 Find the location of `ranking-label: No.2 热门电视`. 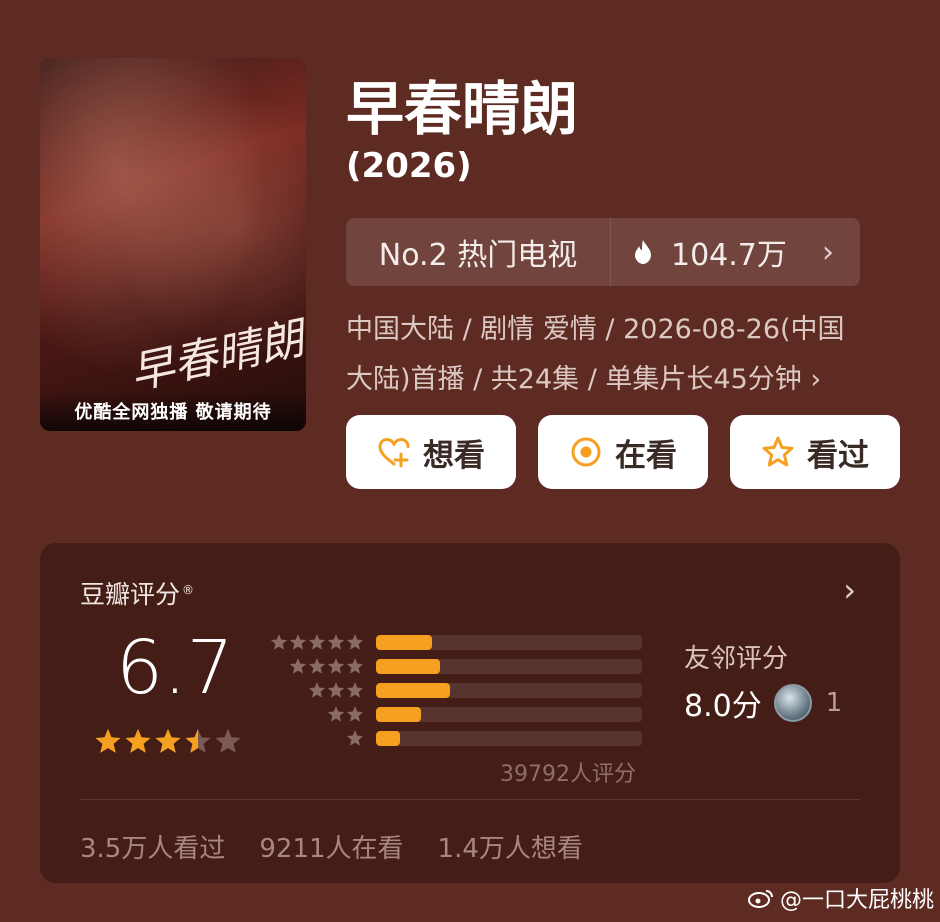

ranking-label: No.2 热门电视 is located at coordinates (478, 252).